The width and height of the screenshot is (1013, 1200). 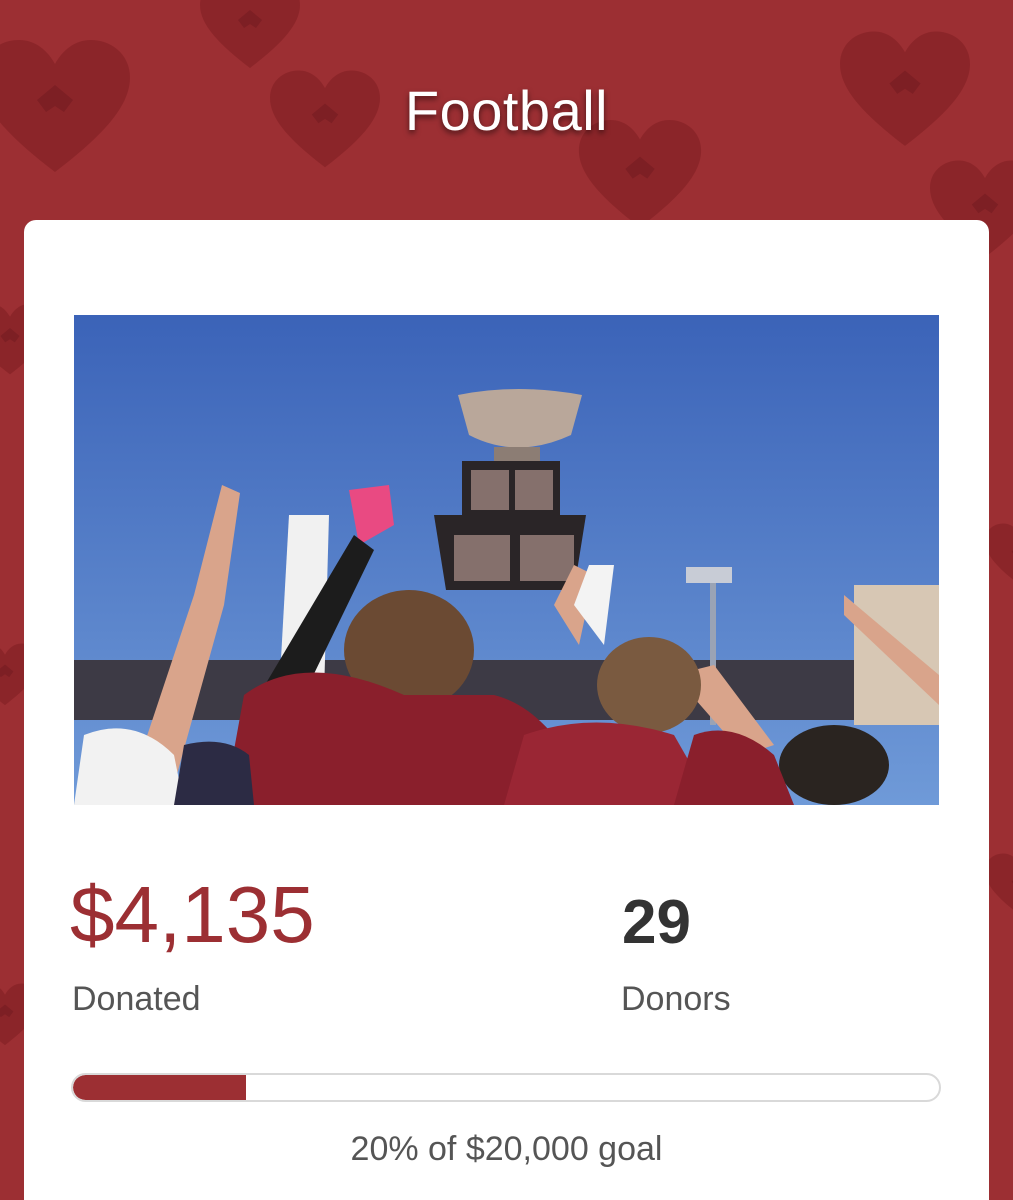 I want to click on donated-label: Donated, so click(x=136, y=999).